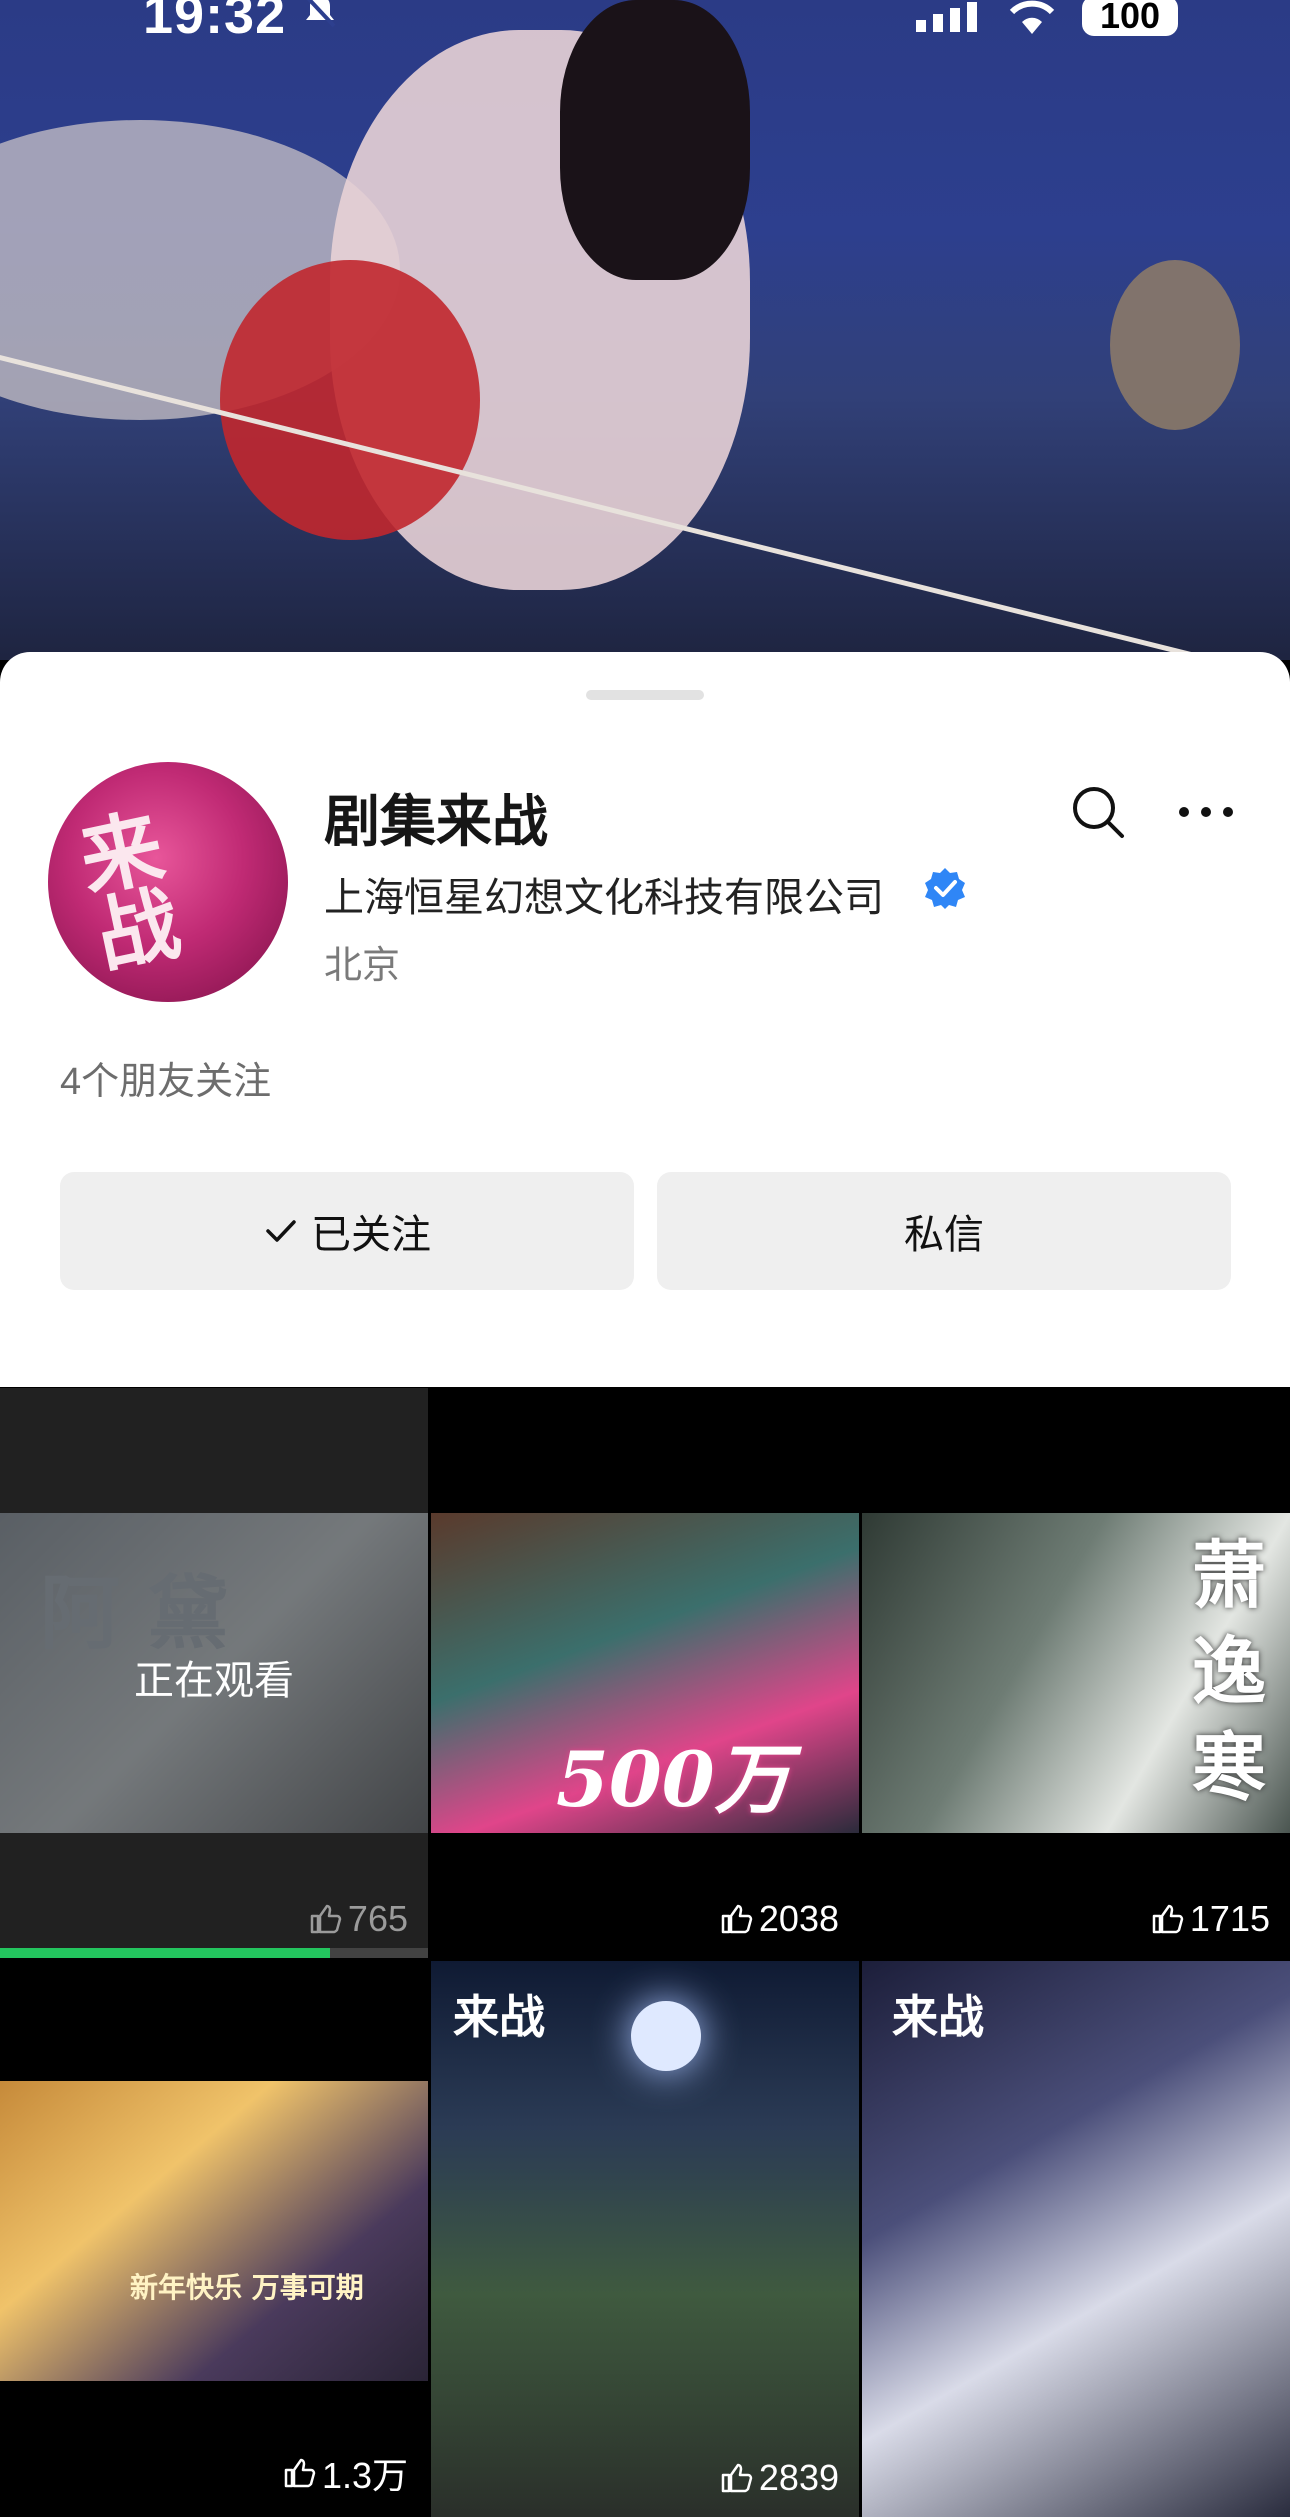 This screenshot has width=1290, height=2517. What do you see at coordinates (944, 1235) in the screenshot?
I see `message-button-label: 私信` at bounding box center [944, 1235].